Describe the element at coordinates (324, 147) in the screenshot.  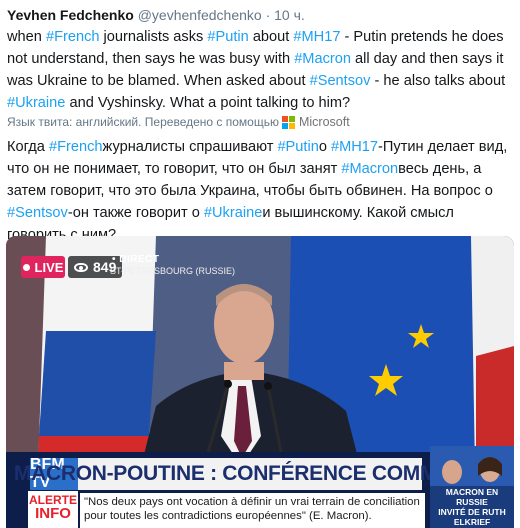
I see `text-segment: о` at that location.